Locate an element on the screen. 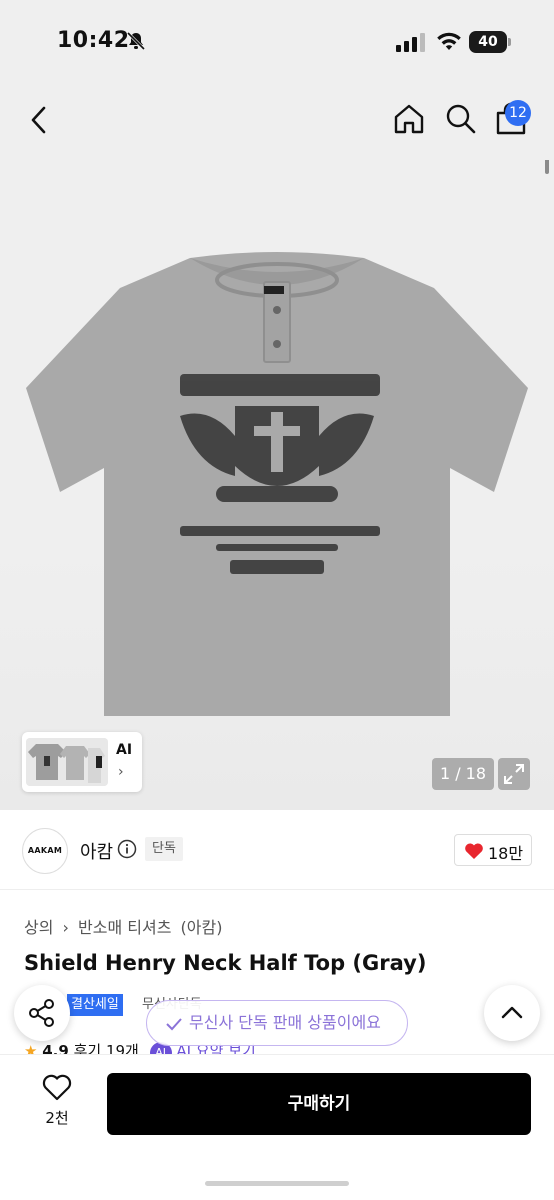 This screenshot has height=1200, width=554. breadcrumb-category: 상의 is located at coordinates (38, 927).